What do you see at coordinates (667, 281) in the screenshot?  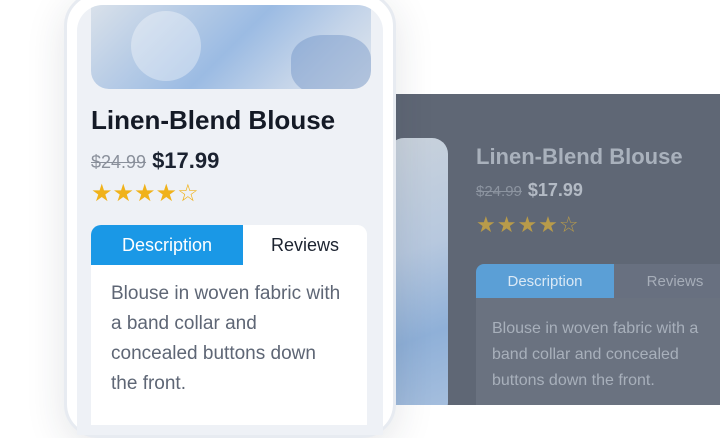 I see `background-tab-reviews: Reviews` at bounding box center [667, 281].